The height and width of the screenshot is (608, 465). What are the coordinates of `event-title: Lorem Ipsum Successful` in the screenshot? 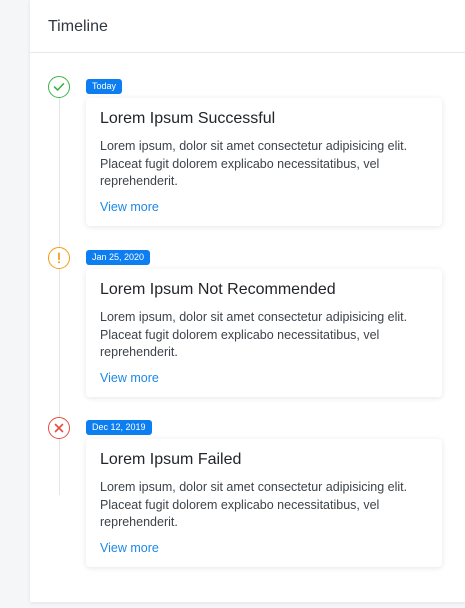 It's located at (188, 118).